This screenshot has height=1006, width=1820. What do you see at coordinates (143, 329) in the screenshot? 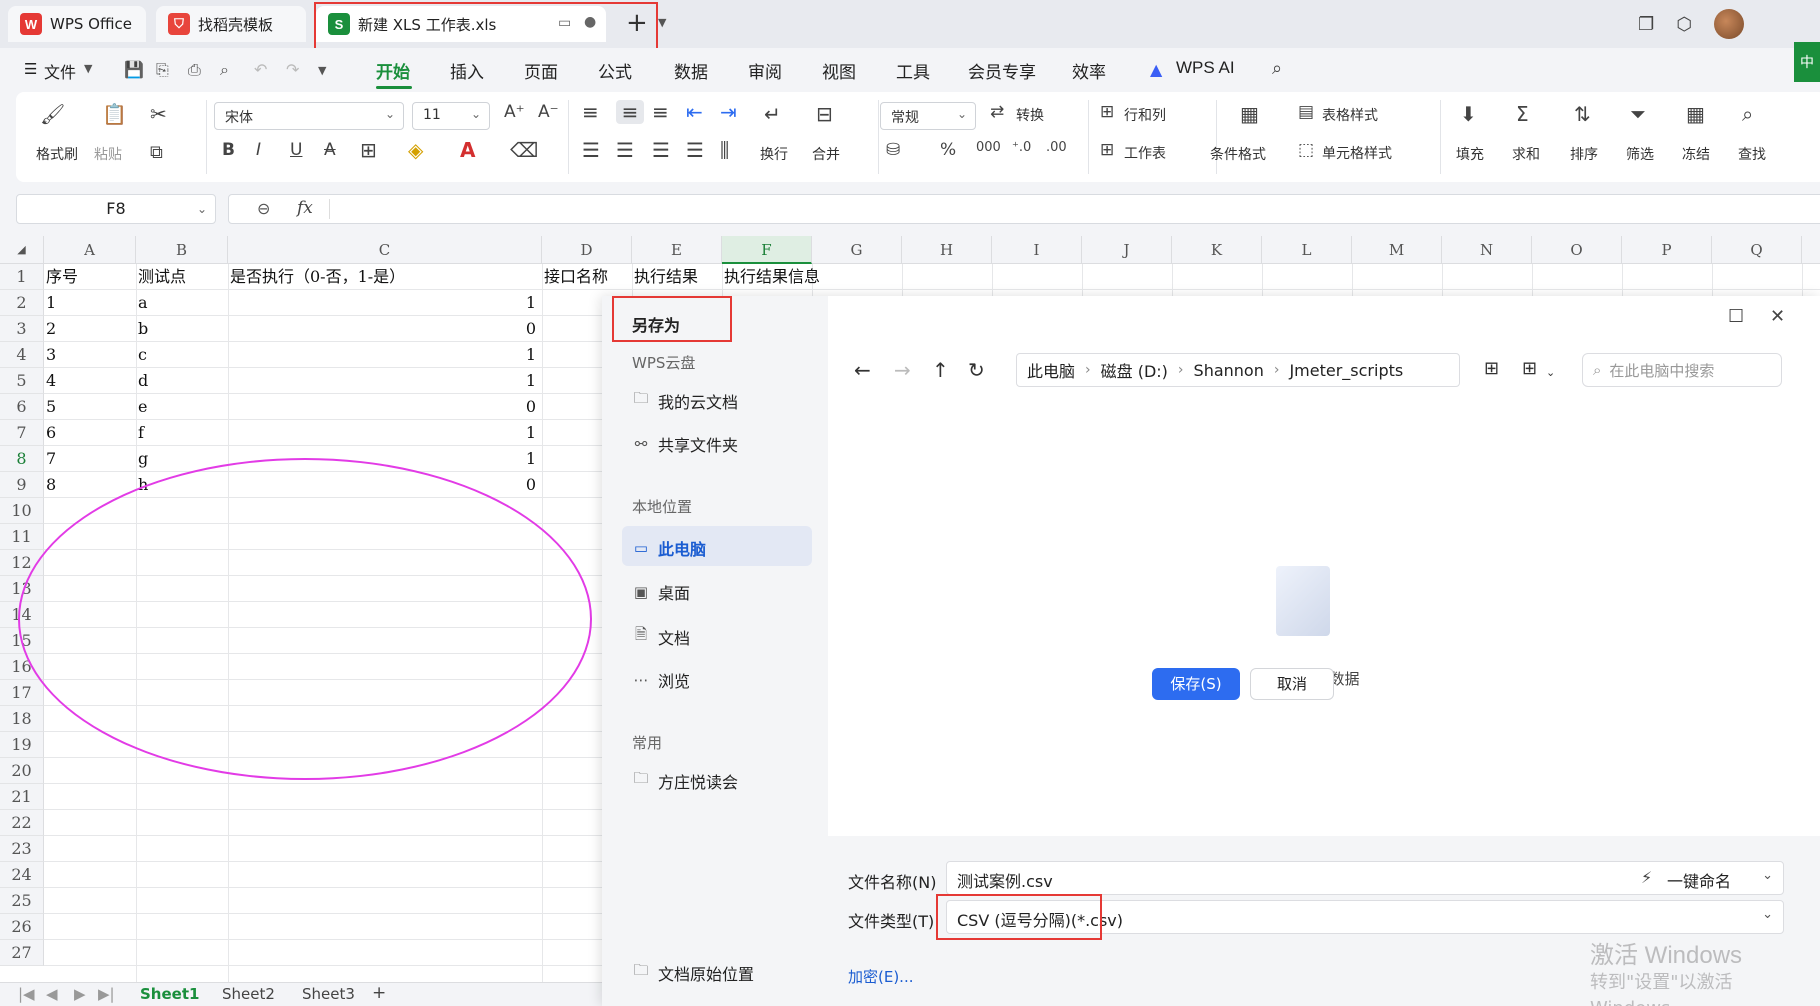
I see `table-cell: b` at bounding box center [143, 329].